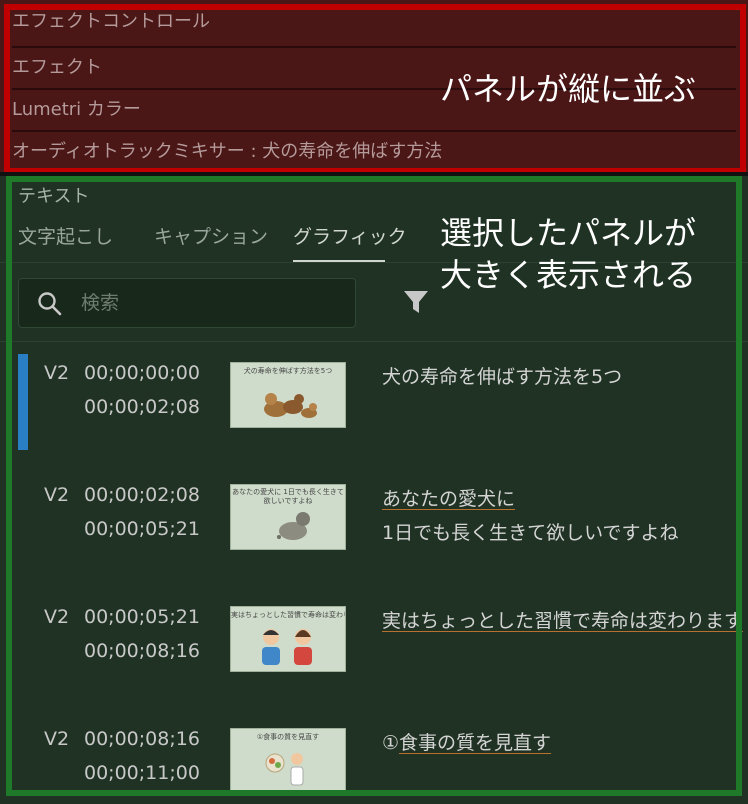  I want to click on annotation-selected-panel-line-1: 選択したパネルが, so click(568, 233).